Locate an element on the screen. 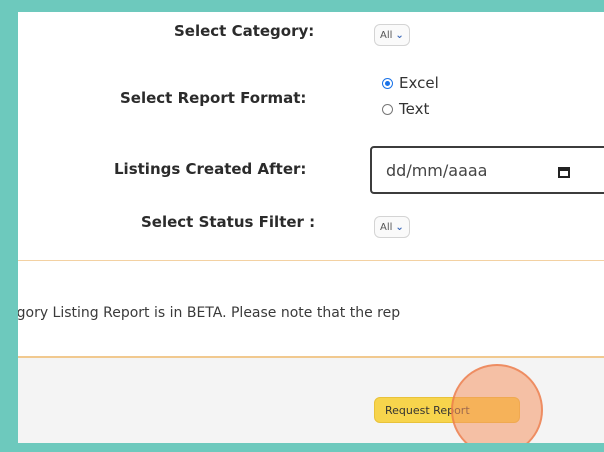 This screenshot has height=452, width=604. report-format-option-label: Text is located at coordinates (414, 109).